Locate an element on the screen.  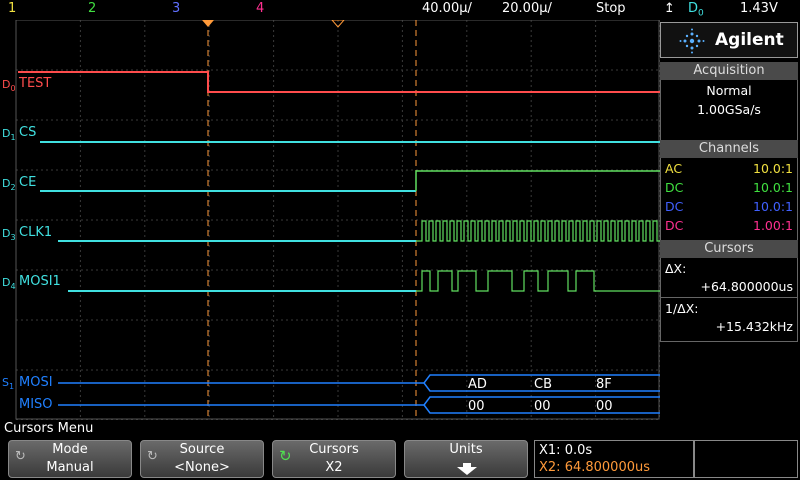
run-state: Stop is located at coordinates (611, 8).